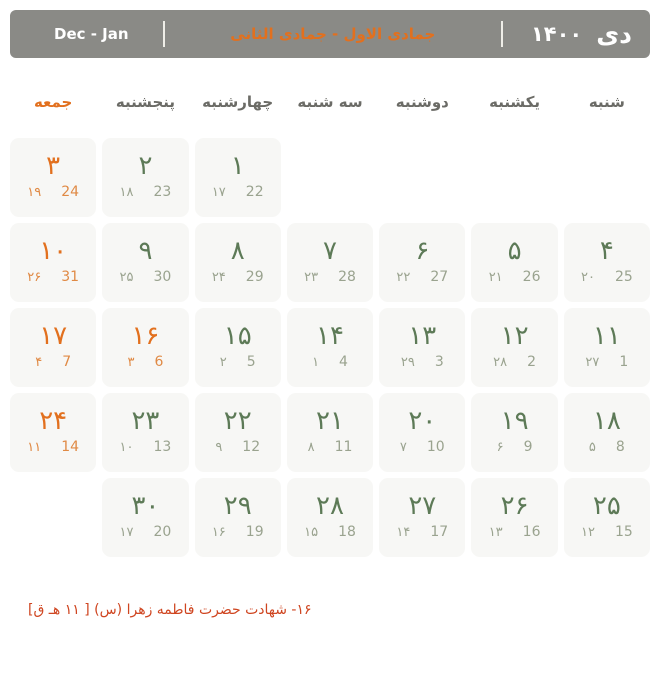 The height and width of the screenshot is (690, 660). I want to click on day-cell: ۲۳ 13 ۱۰, so click(145, 432).